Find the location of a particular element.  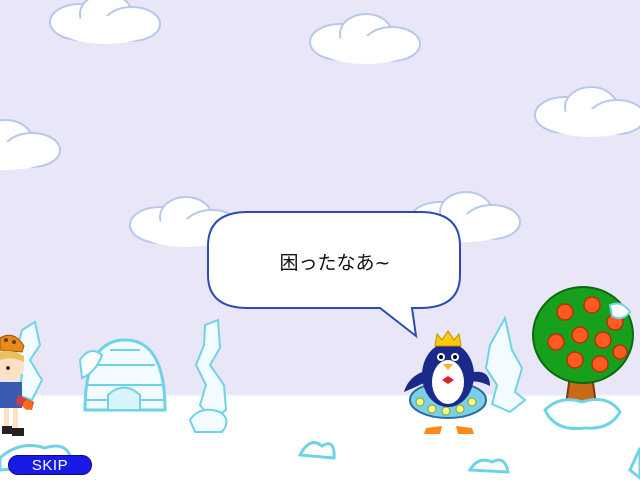

skip-button: SKIP is located at coordinates (50, 465).